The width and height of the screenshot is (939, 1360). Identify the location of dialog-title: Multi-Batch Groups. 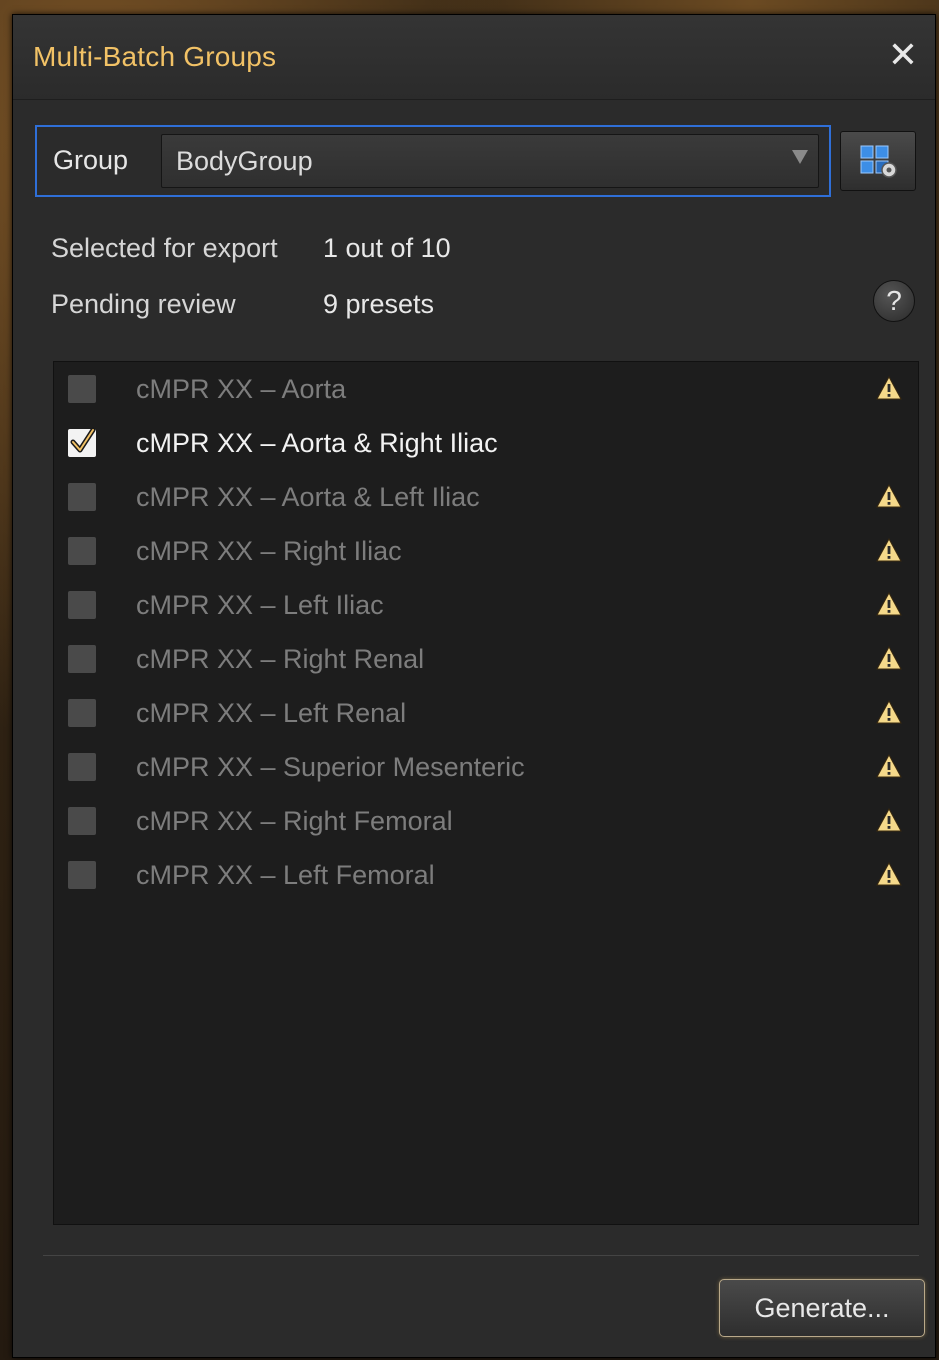
(155, 56).